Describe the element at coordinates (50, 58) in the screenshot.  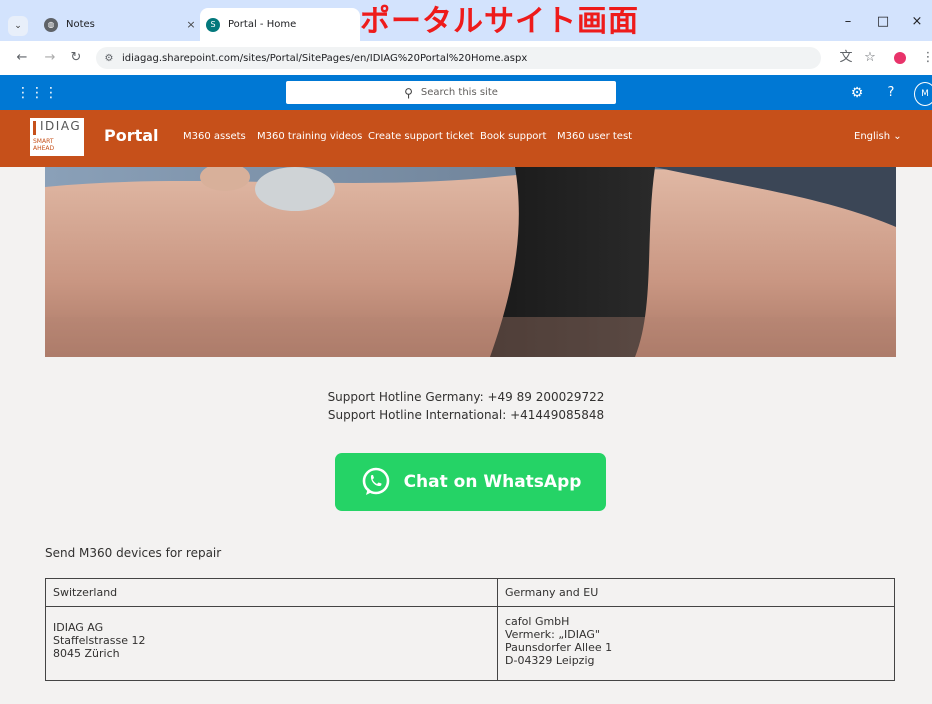
I see `forward-arrow-icon: →` at that location.